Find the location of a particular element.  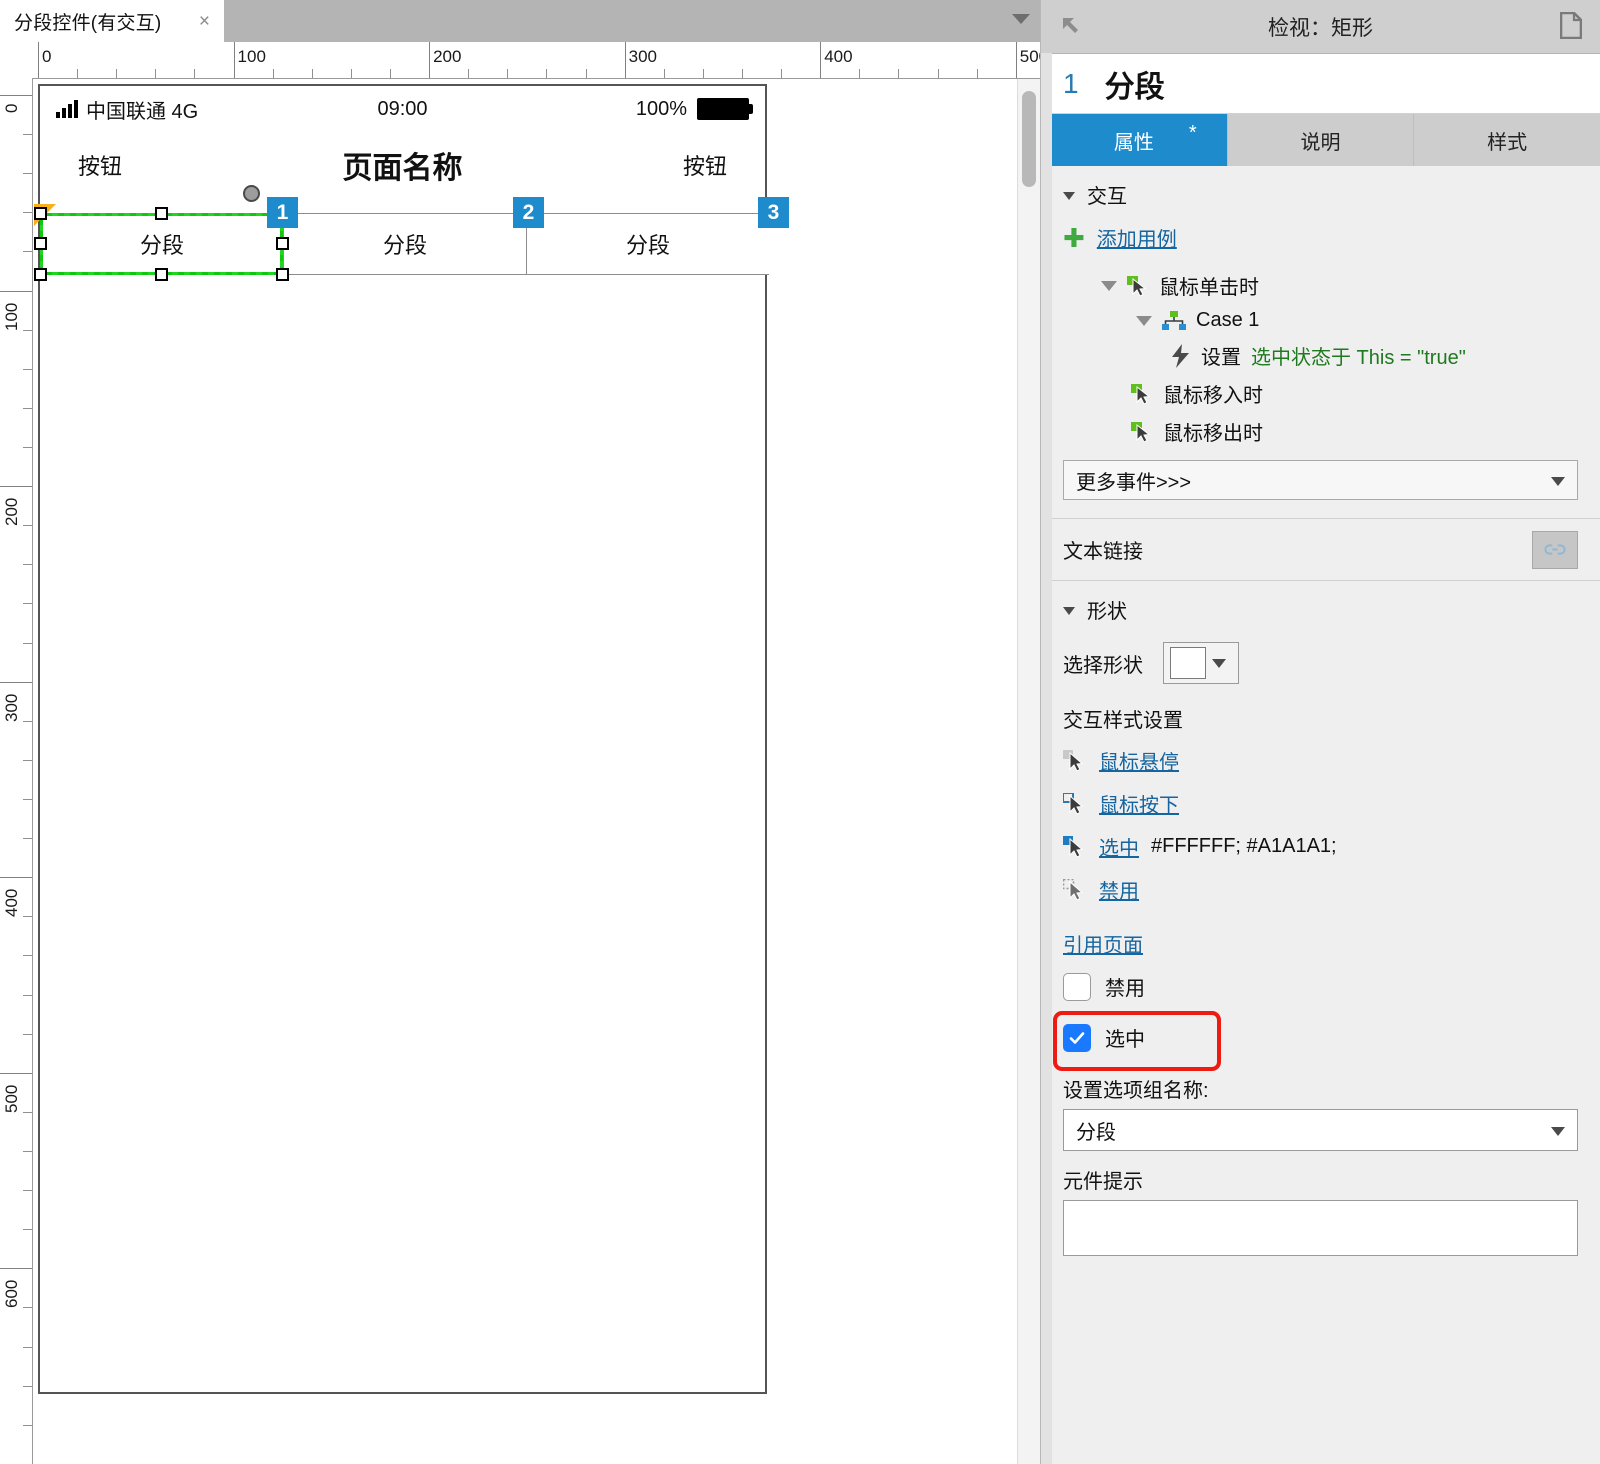

reference-page-link: 引用页面 is located at coordinates (1103, 946).